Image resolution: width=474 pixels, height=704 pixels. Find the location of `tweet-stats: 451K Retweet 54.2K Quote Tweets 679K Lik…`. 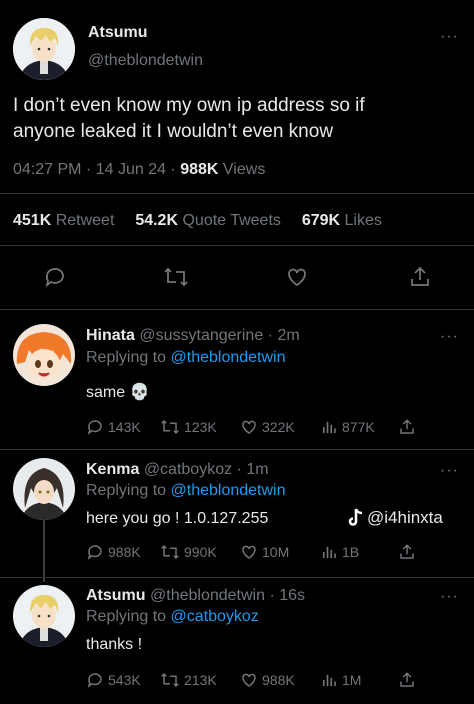

tweet-stats: 451K Retweet 54.2K Quote Tweets 679K Lik… is located at coordinates (197, 221).